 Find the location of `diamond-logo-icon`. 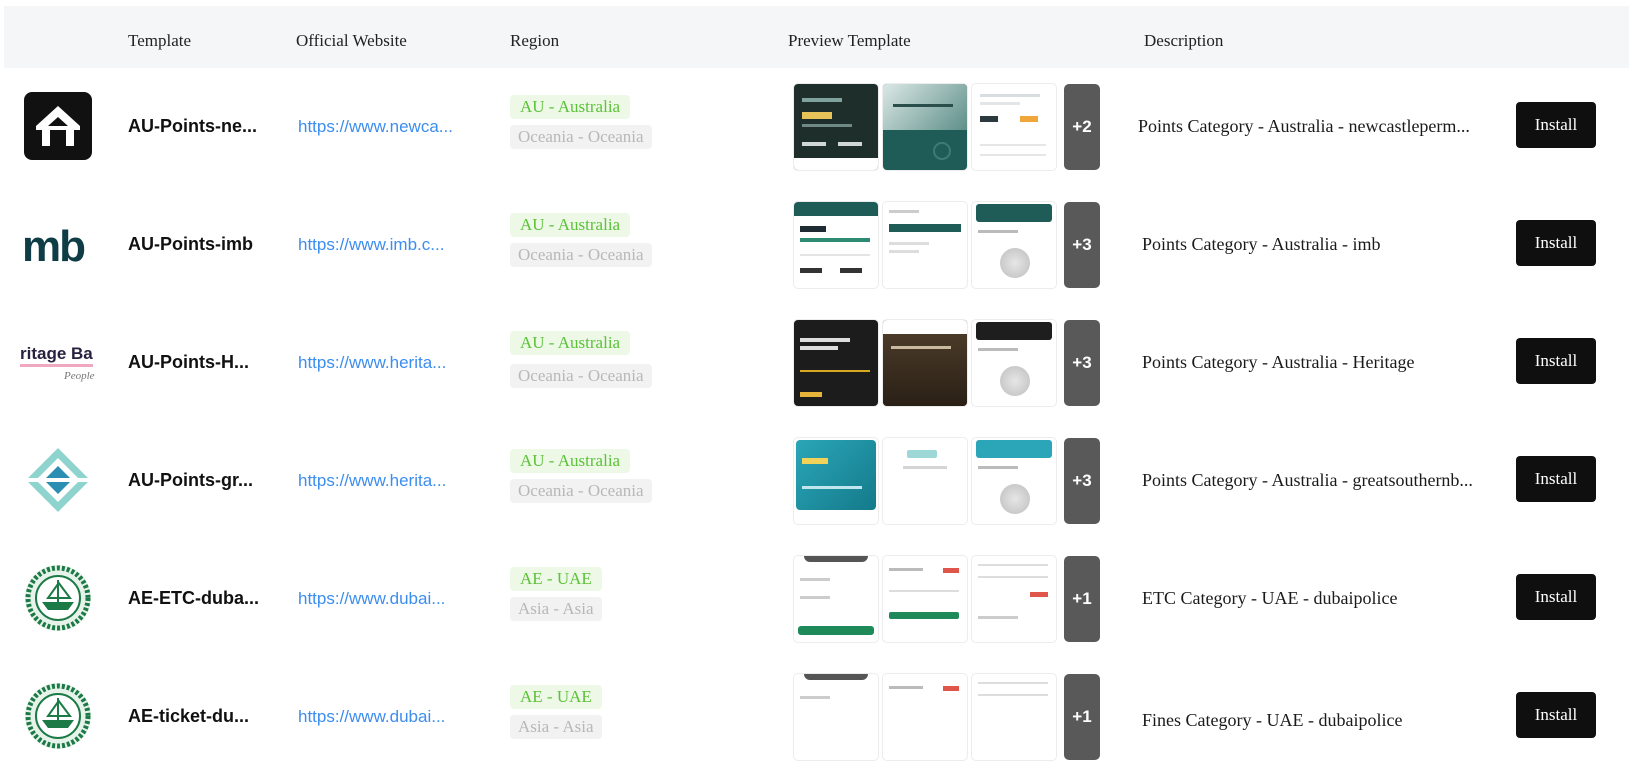

diamond-logo-icon is located at coordinates (58, 480).